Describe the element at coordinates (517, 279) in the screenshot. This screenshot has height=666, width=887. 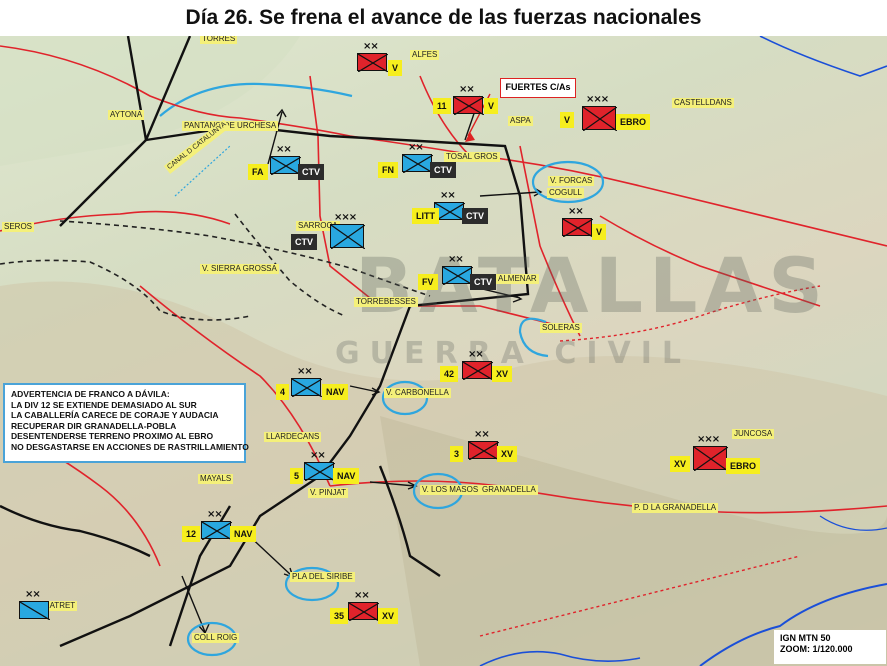
I see `place-label: ALMENAR` at that location.